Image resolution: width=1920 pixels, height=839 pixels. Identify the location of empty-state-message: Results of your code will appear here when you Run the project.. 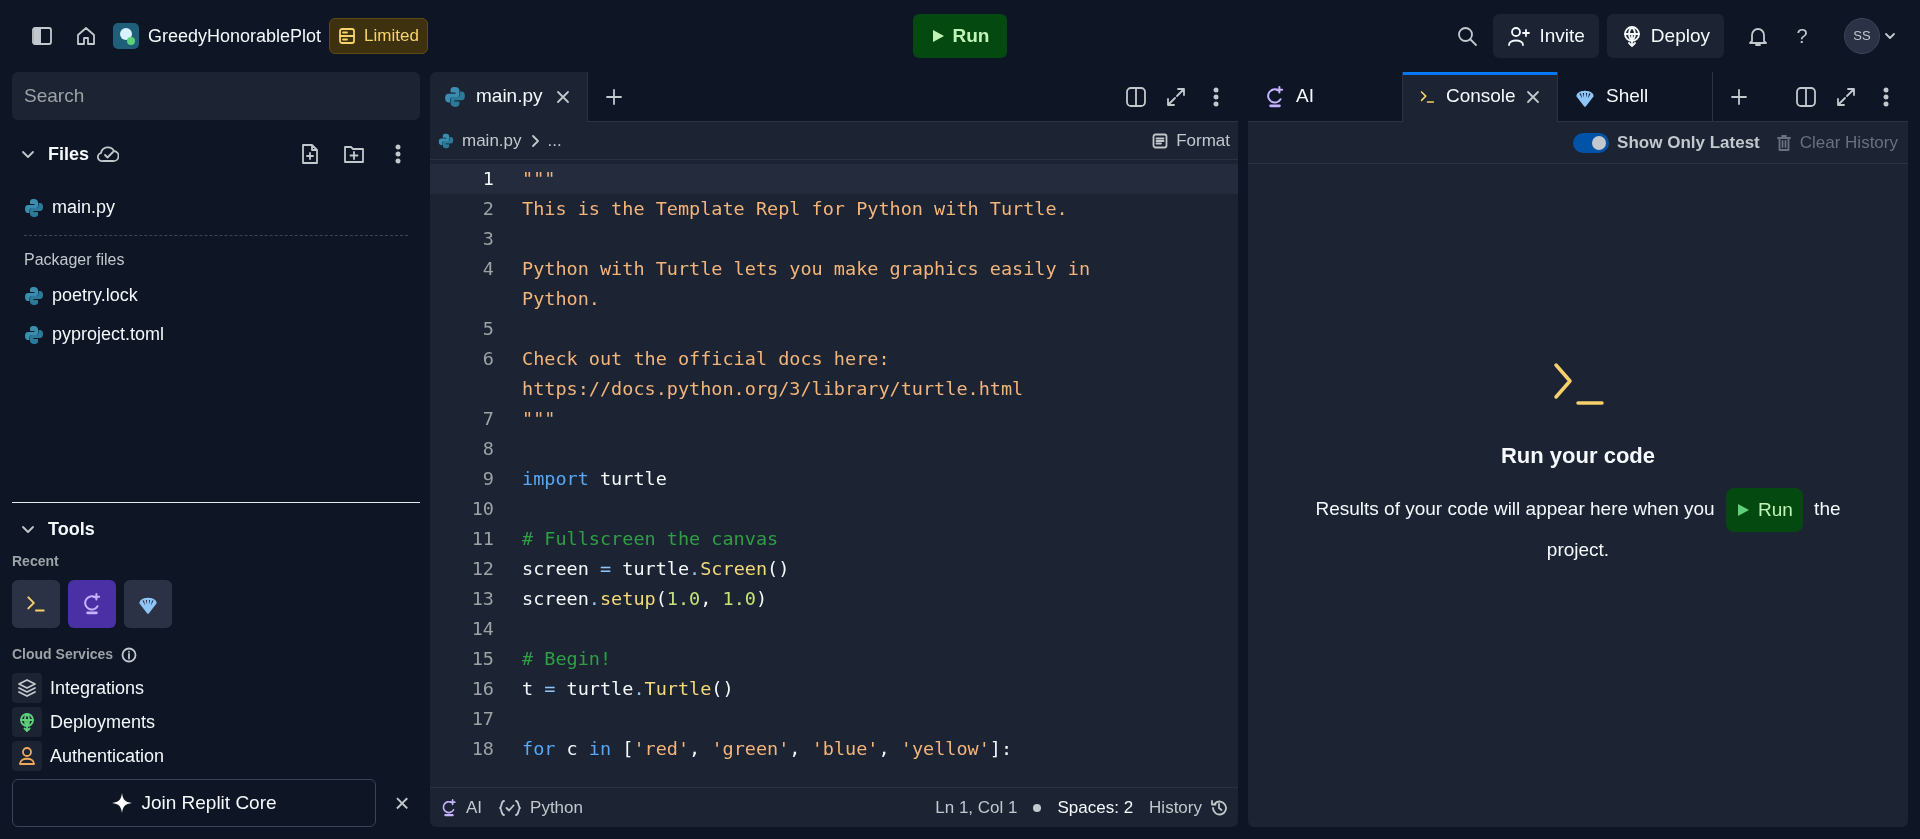
(1578, 528).